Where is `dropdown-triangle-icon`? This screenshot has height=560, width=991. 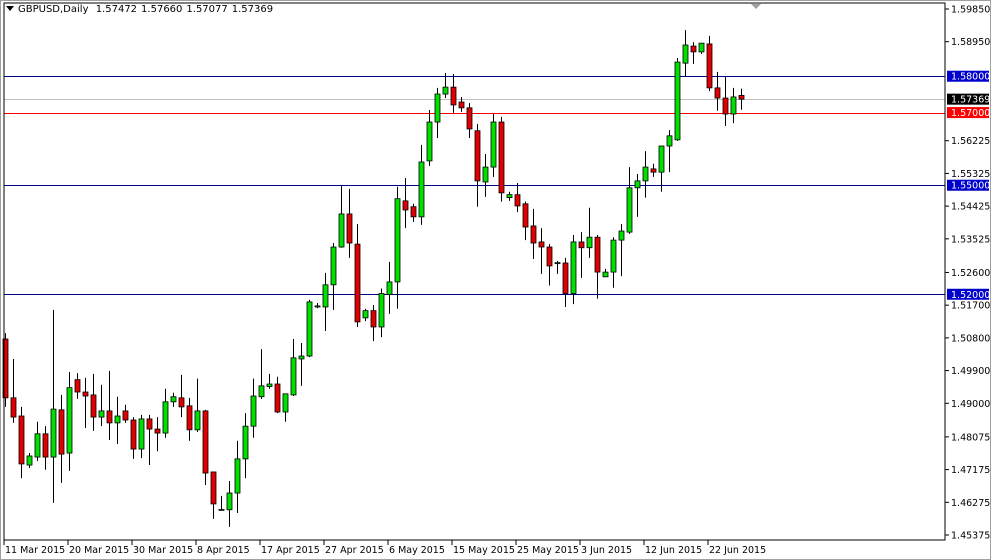 dropdown-triangle-icon is located at coordinates (10, 8).